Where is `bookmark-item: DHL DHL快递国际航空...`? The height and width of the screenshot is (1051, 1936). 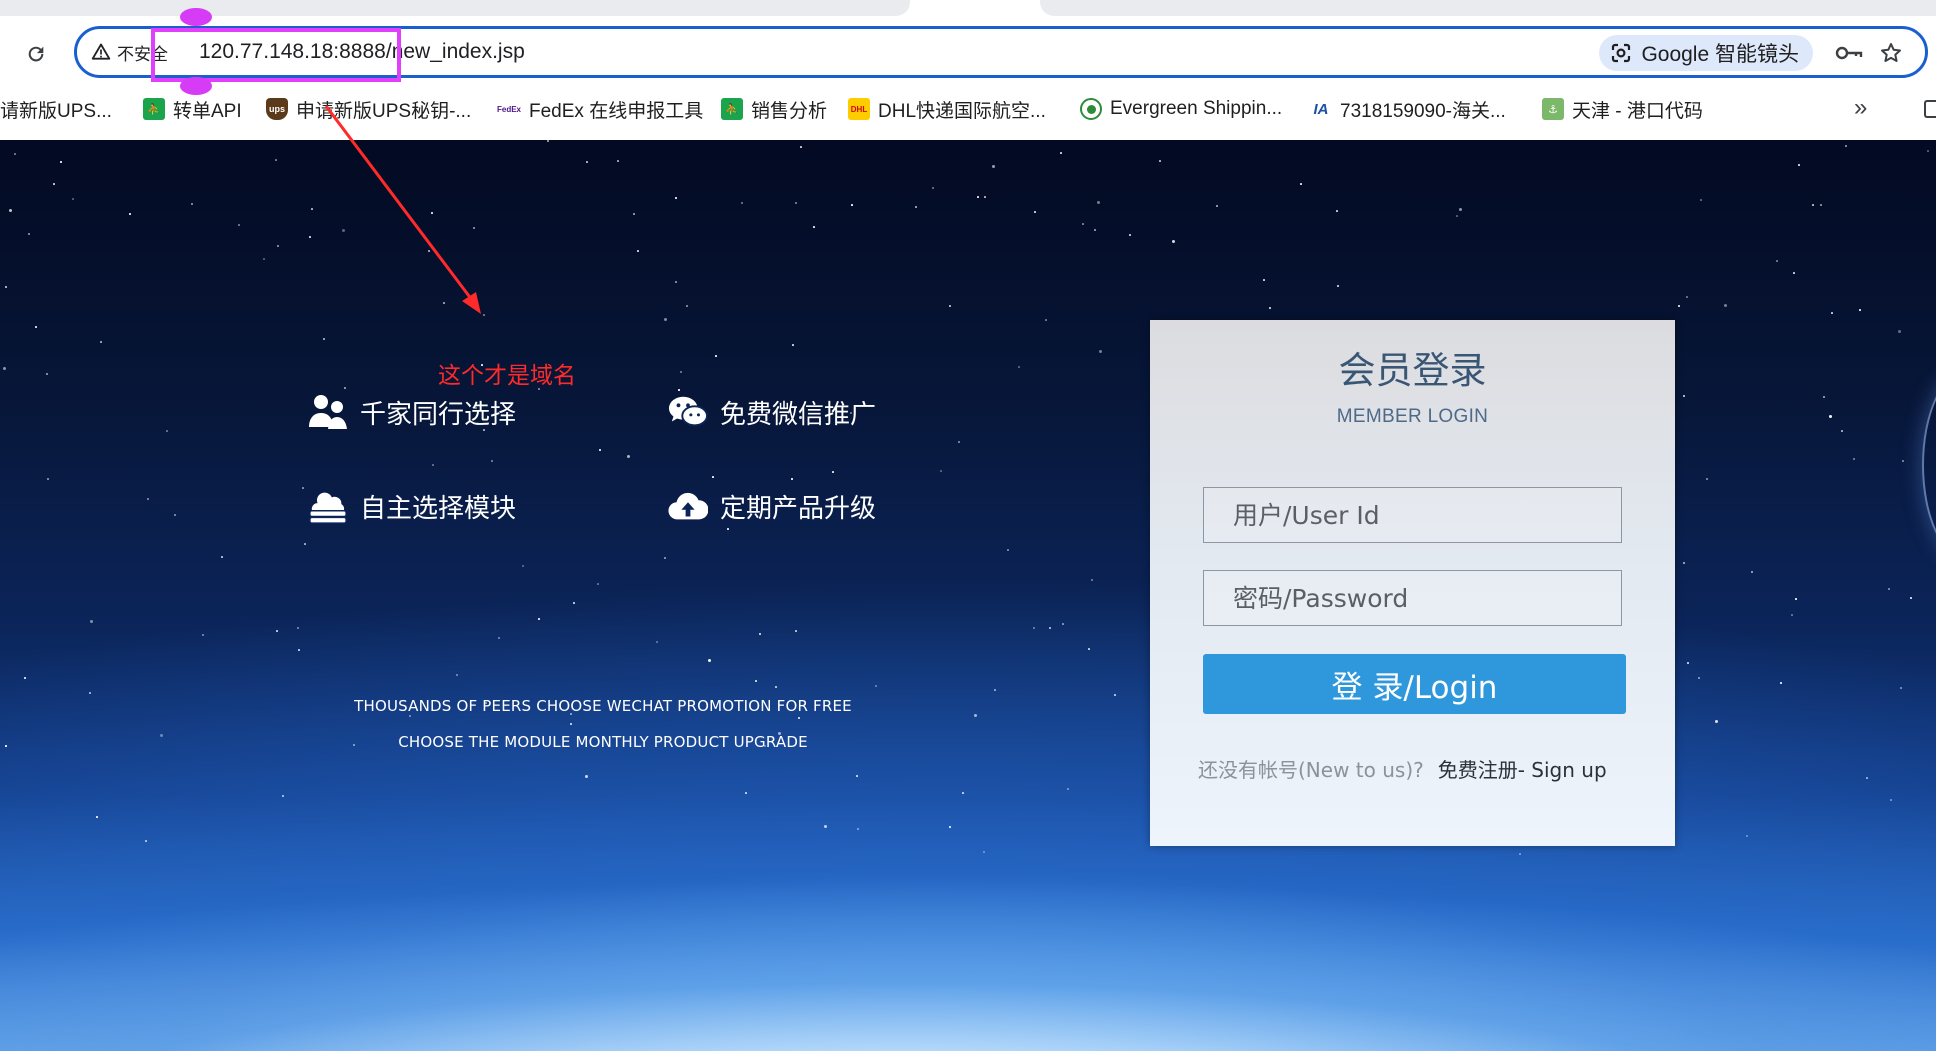
bookmark-item: DHL DHL快递国际航空... is located at coordinates (947, 109).